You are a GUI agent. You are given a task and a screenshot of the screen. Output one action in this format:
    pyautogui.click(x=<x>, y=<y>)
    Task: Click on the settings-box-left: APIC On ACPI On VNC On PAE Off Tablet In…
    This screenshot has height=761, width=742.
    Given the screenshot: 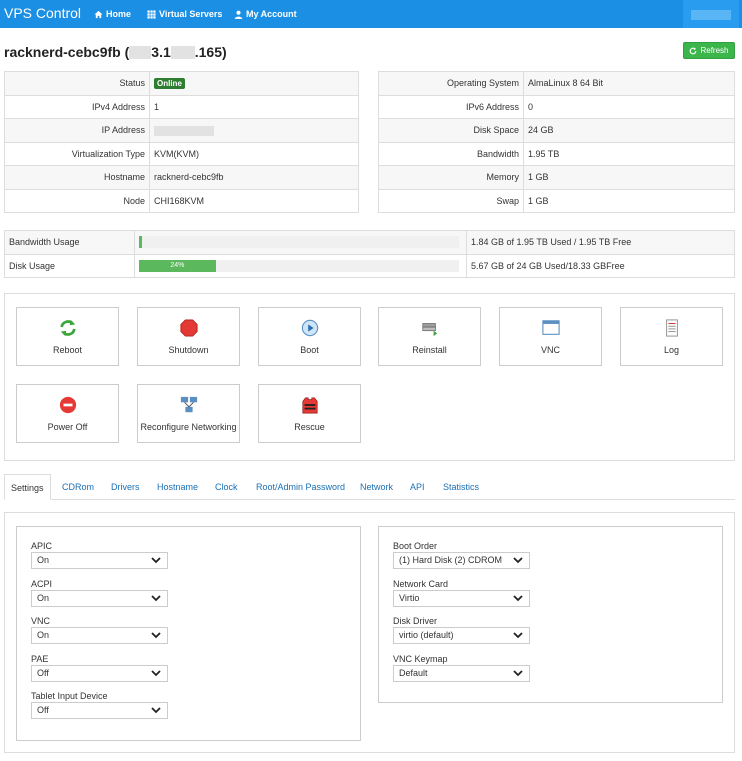 What is the action you would take?
    pyautogui.click(x=188, y=633)
    